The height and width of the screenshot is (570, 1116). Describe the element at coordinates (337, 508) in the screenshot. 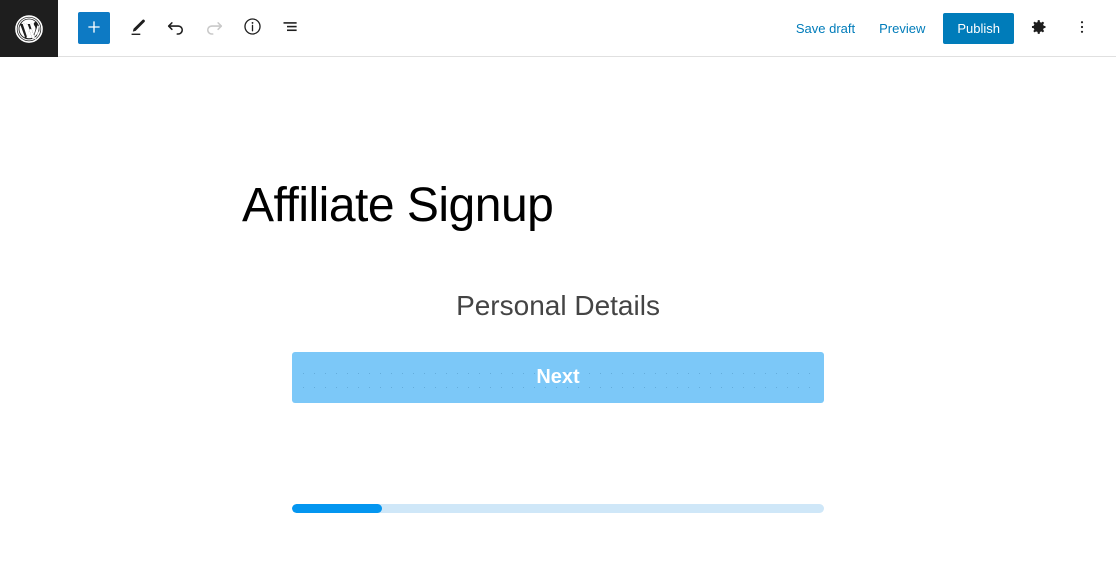

I see `form-progress-fill` at that location.